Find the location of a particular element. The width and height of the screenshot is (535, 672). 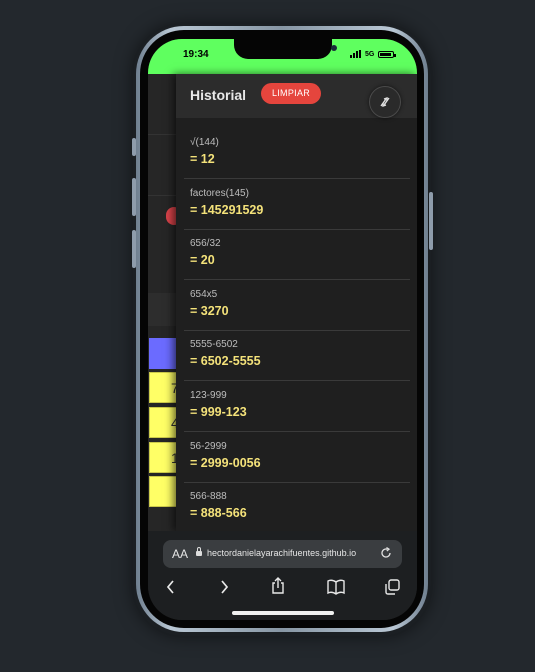

network-type: 5G is located at coordinates (370, 54).